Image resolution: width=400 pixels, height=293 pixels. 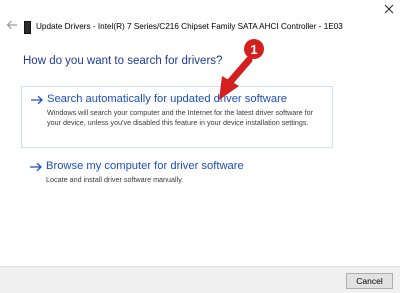 What do you see at coordinates (254, 49) in the screenshot?
I see `step-badge: 1` at bounding box center [254, 49].